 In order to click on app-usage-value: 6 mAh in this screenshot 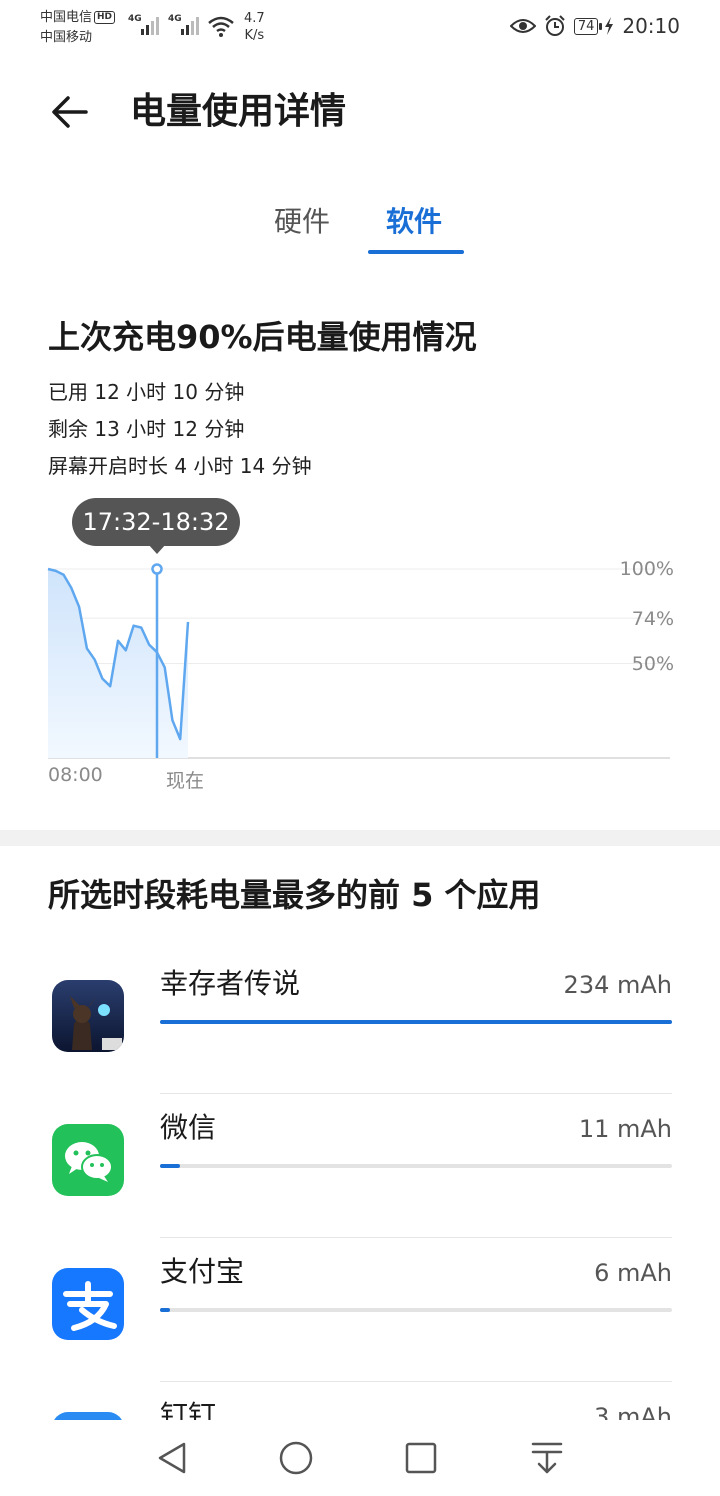, I will do `click(633, 1273)`.